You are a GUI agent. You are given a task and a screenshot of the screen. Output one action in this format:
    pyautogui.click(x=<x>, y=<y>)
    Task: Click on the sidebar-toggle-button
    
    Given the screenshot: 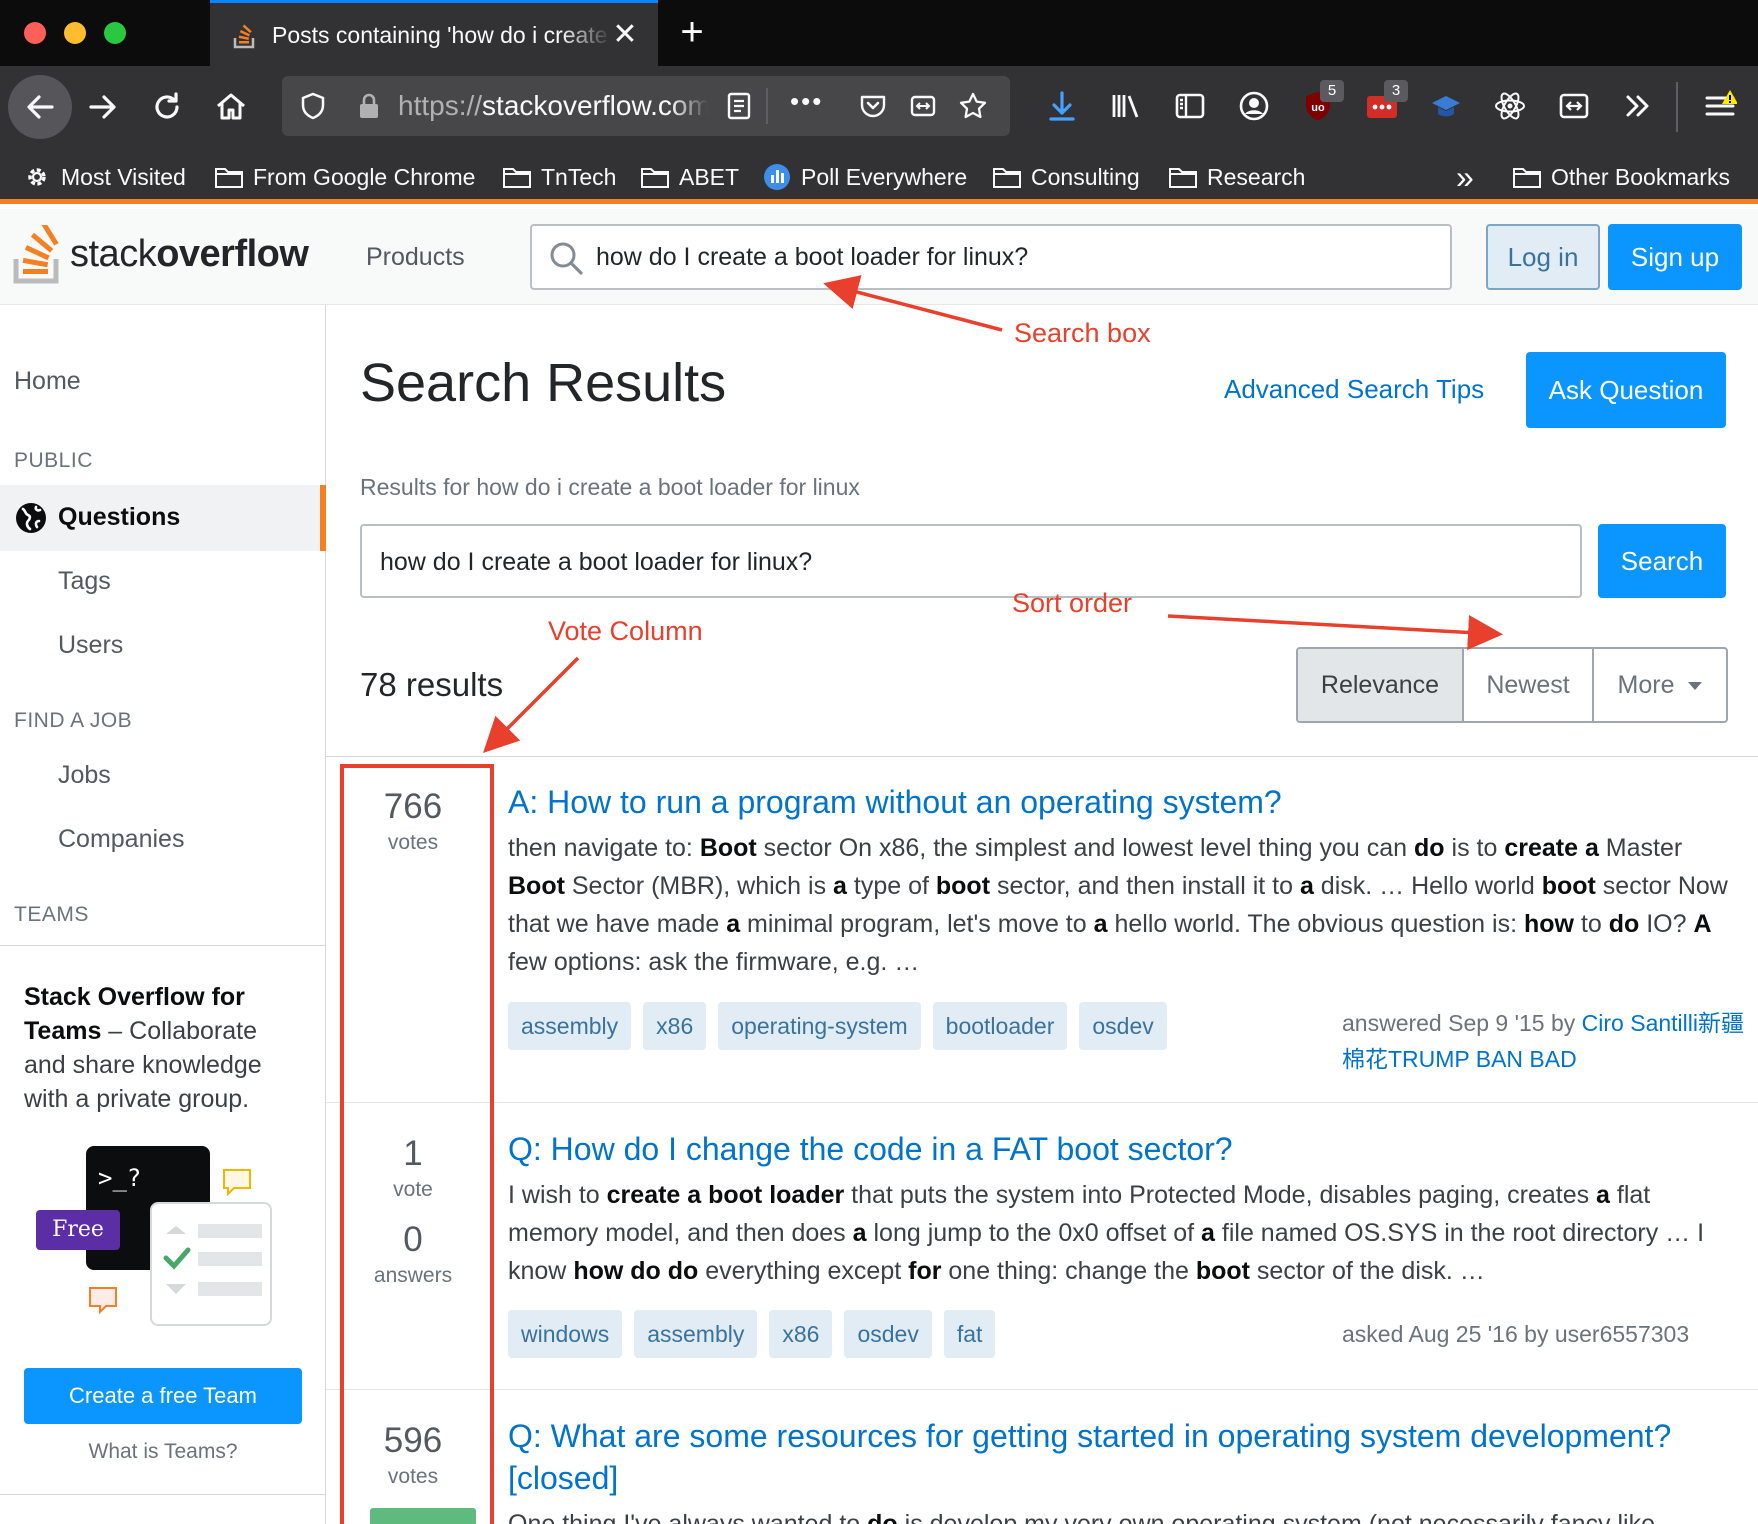 What is the action you would take?
    pyautogui.click(x=1190, y=106)
    